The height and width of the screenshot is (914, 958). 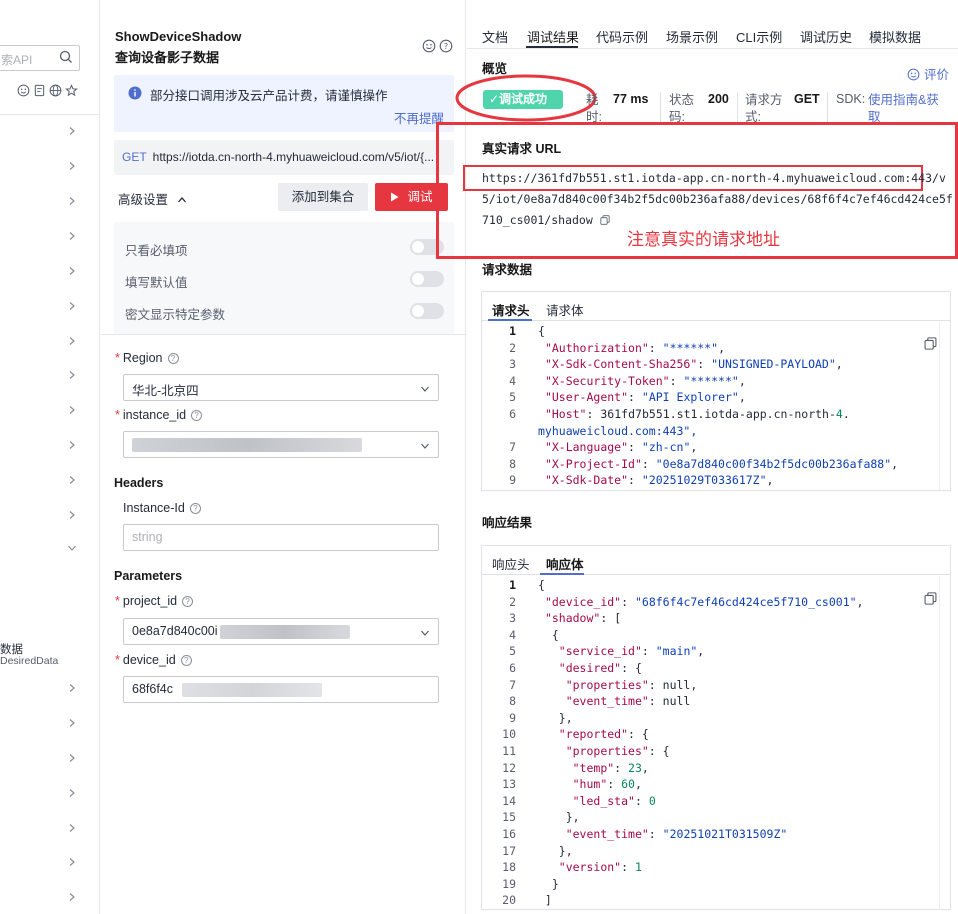 What do you see at coordinates (55, 90) in the screenshot?
I see `globe-icon` at bounding box center [55, 90].